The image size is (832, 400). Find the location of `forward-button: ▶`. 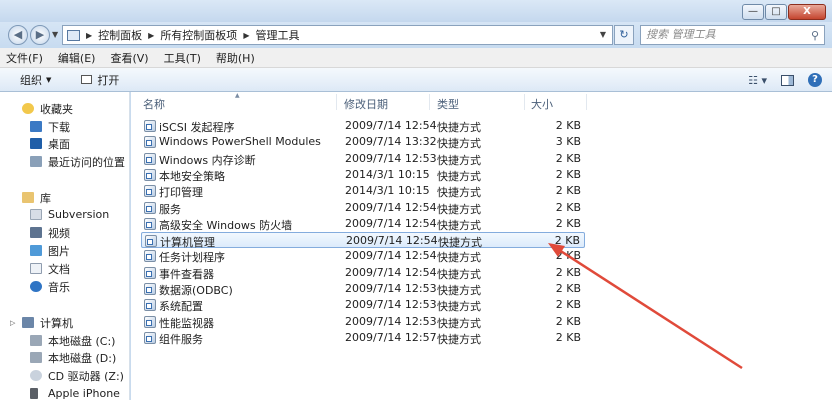

forward-button: ▶ is located at coordinates (40, 35).